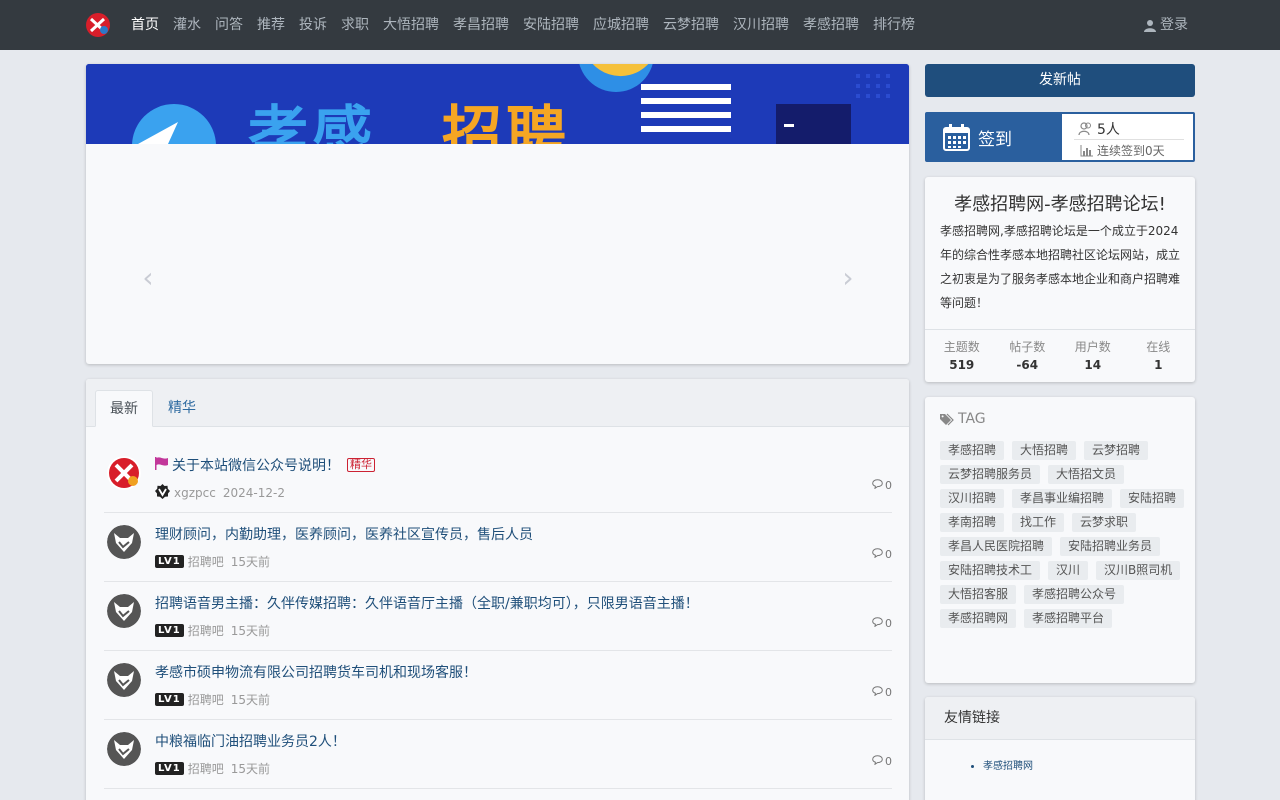 The height and width of the screenshot is (800, 1280). Describe the element at coordinates (256, 465) in the screenshot. I see `thread-title-text: 关于本站微信公众号说明！` at that location.